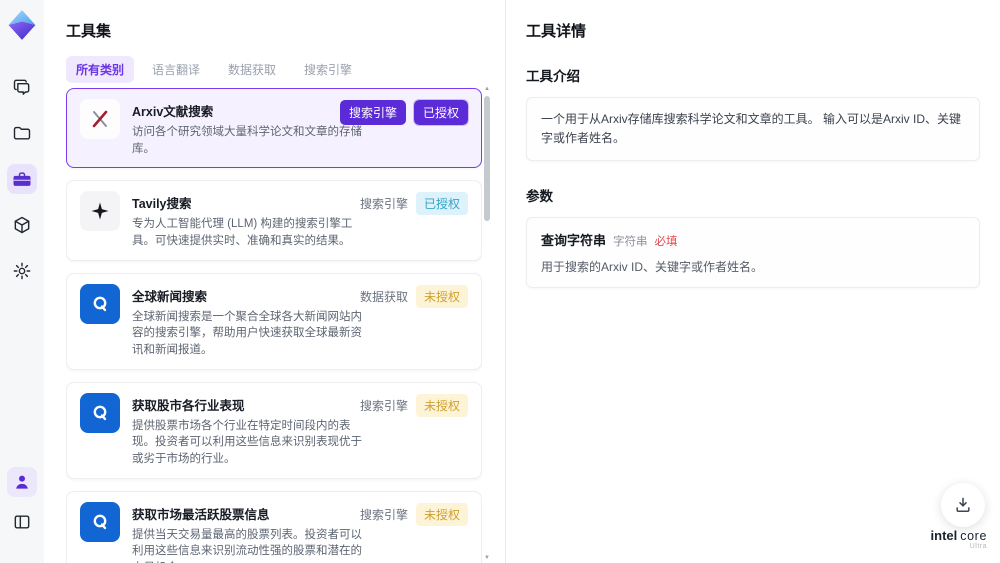  Describe the element at coordinates (100, 119) in the screenshot. I see `arxiv-icon` at that location.